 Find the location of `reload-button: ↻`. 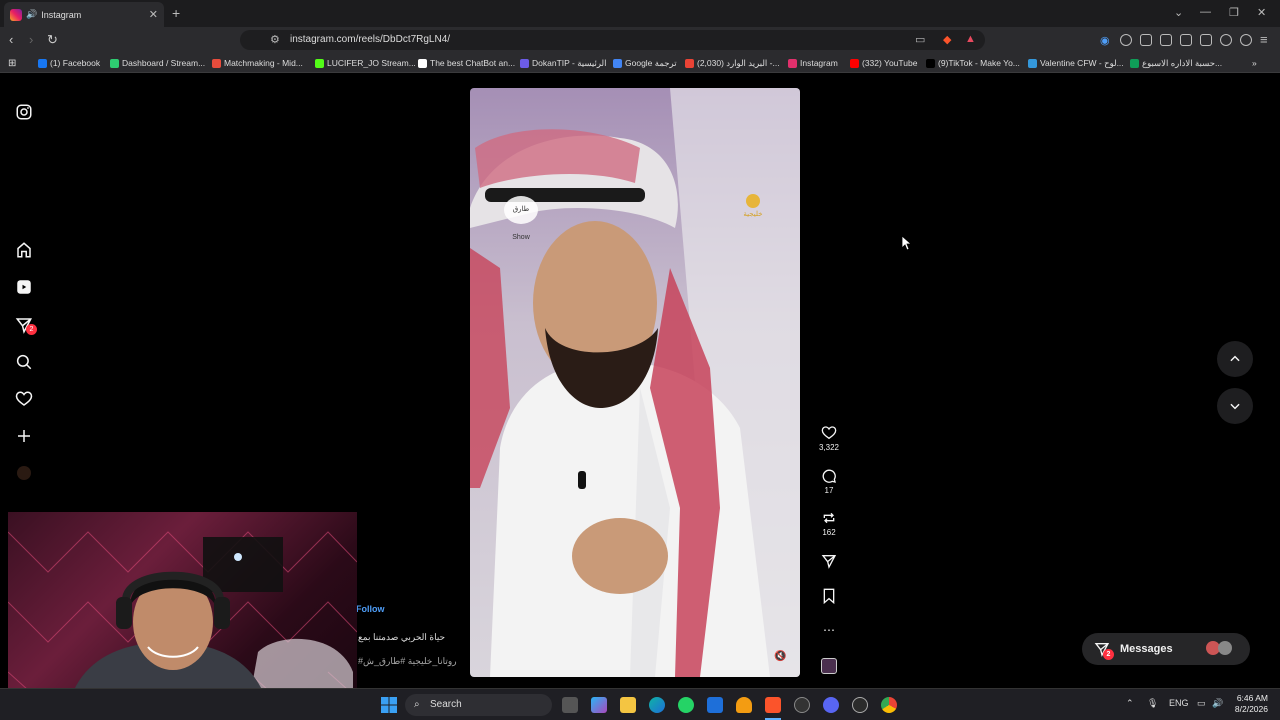

reload-button: ↻ is located at coordinates (52, 40).